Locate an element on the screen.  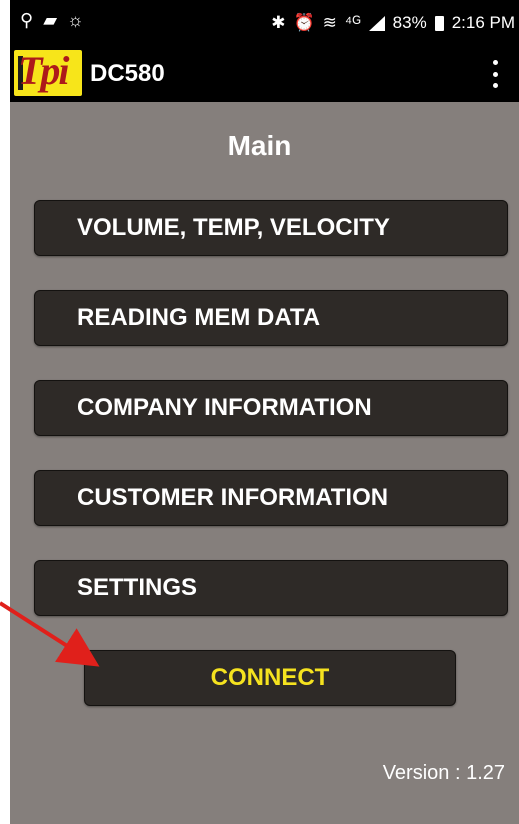
annotation-arrow-icon is located at coordinates (50, 634).